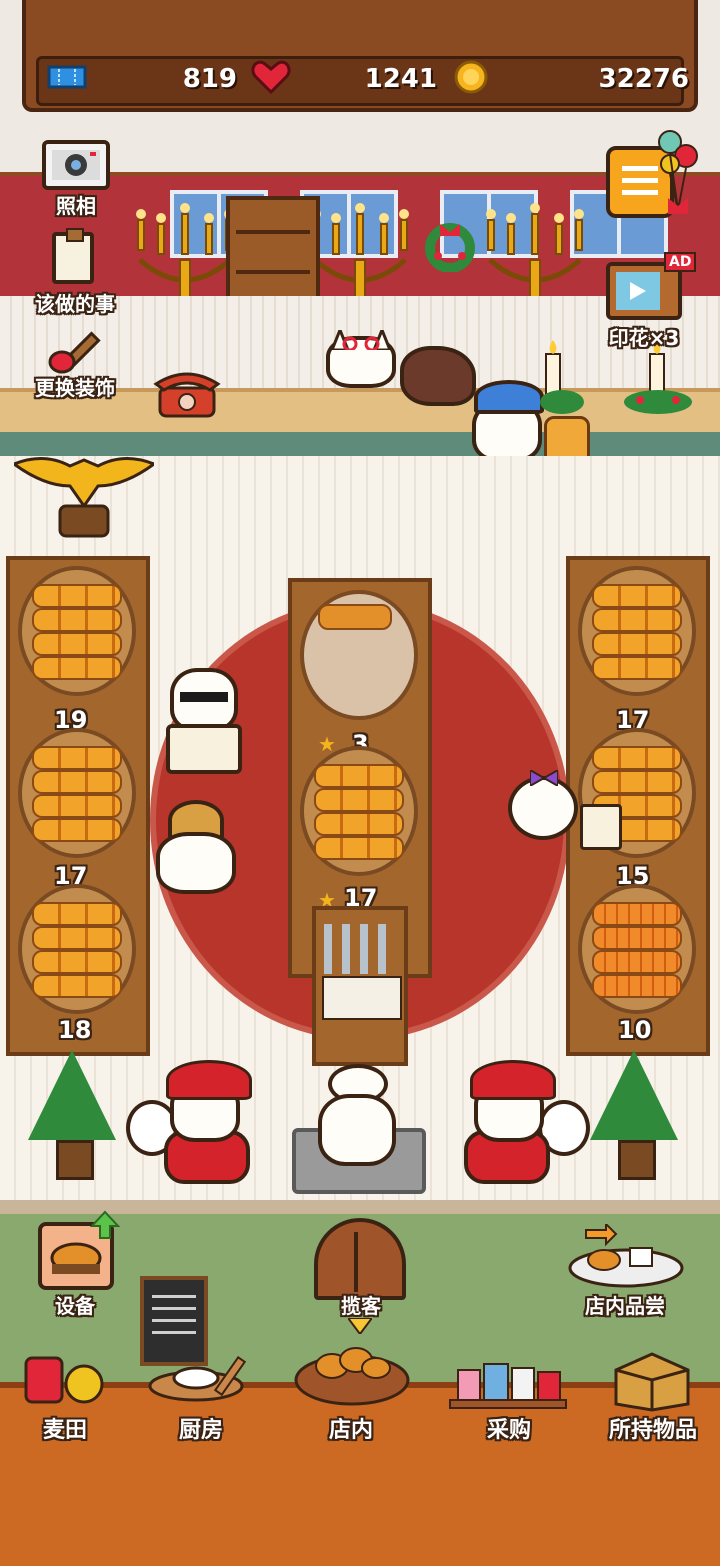 Image resolution: width=720 pixels, height=1566 pixels. I want to click on ad-badge: AD, so click(680, 262).